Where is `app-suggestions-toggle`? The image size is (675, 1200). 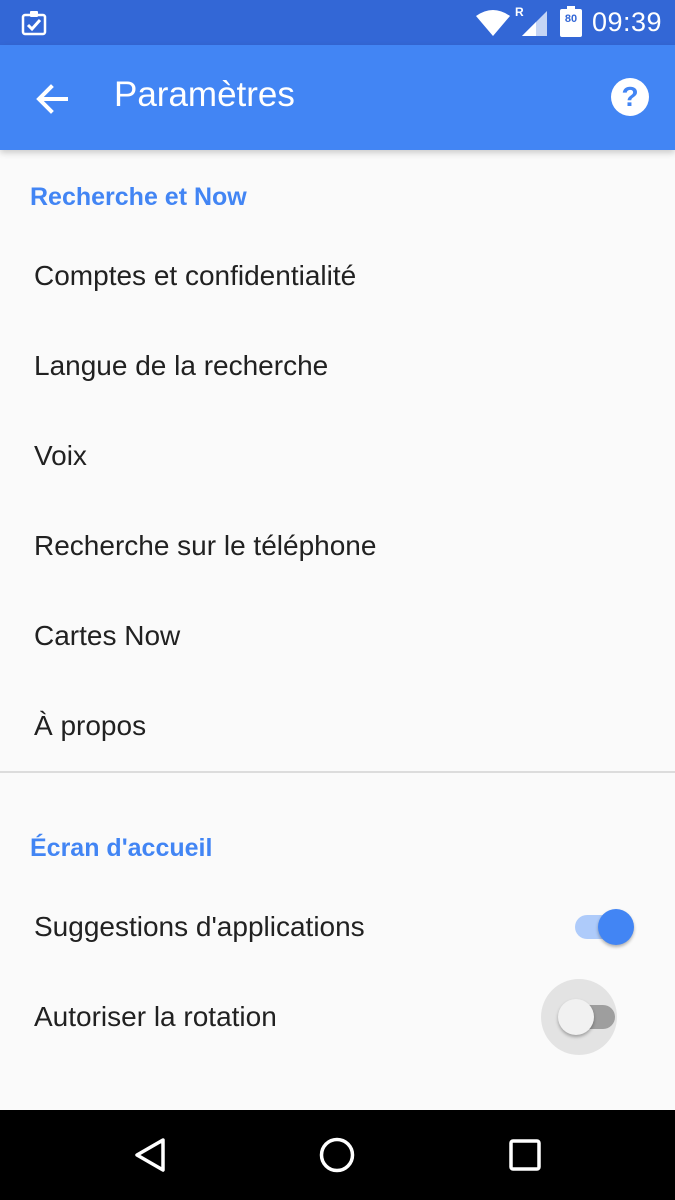
app-suggestions-toggle is located at coordinates (607, 927).